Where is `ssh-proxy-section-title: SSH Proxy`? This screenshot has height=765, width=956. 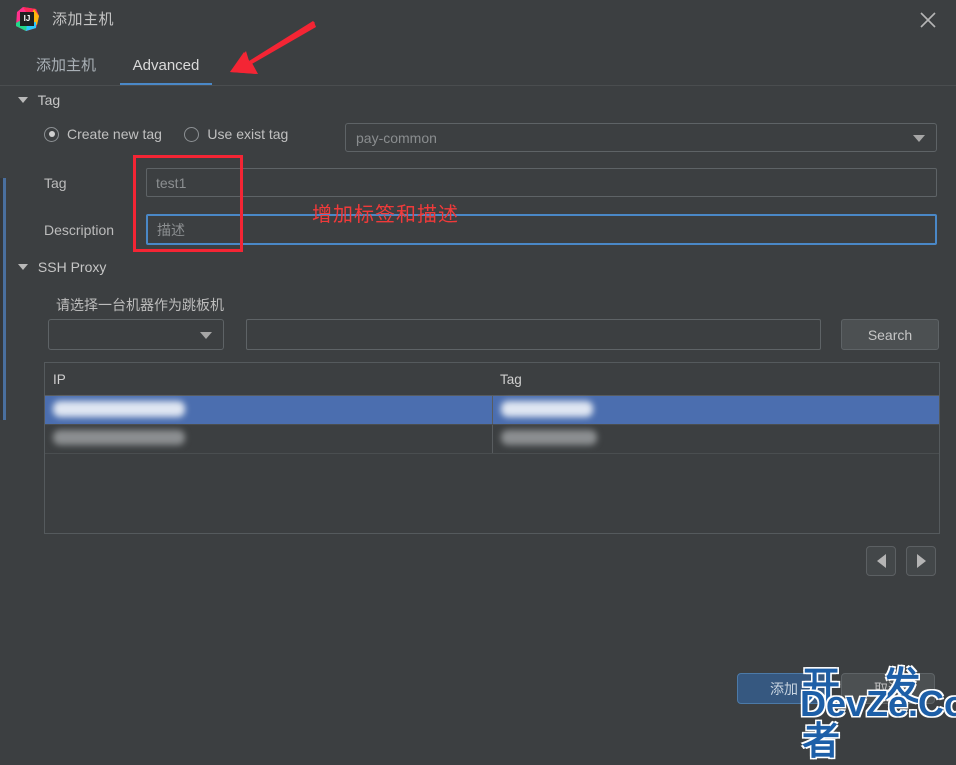 ssh-proxy-section-title: SSH Proxy is located at coordinates (72, 267).